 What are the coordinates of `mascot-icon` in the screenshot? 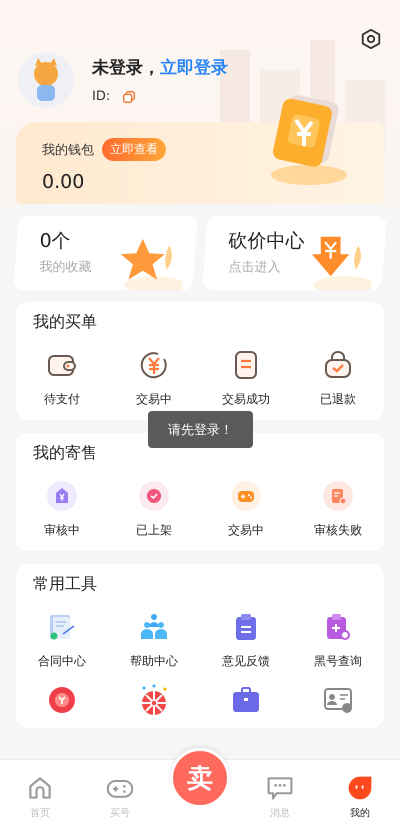 It's located at (360, 788).